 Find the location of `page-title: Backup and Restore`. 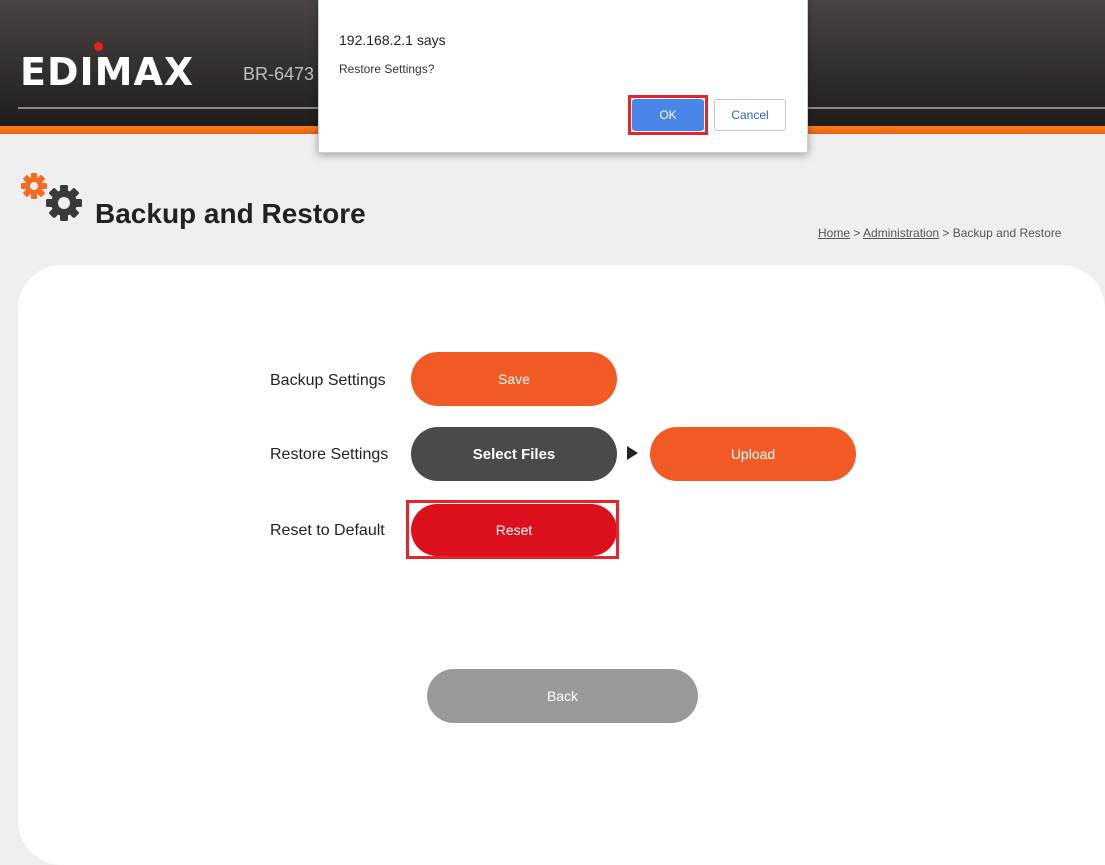

page-title: Backup and Restore is located at coordinates (230, 213).